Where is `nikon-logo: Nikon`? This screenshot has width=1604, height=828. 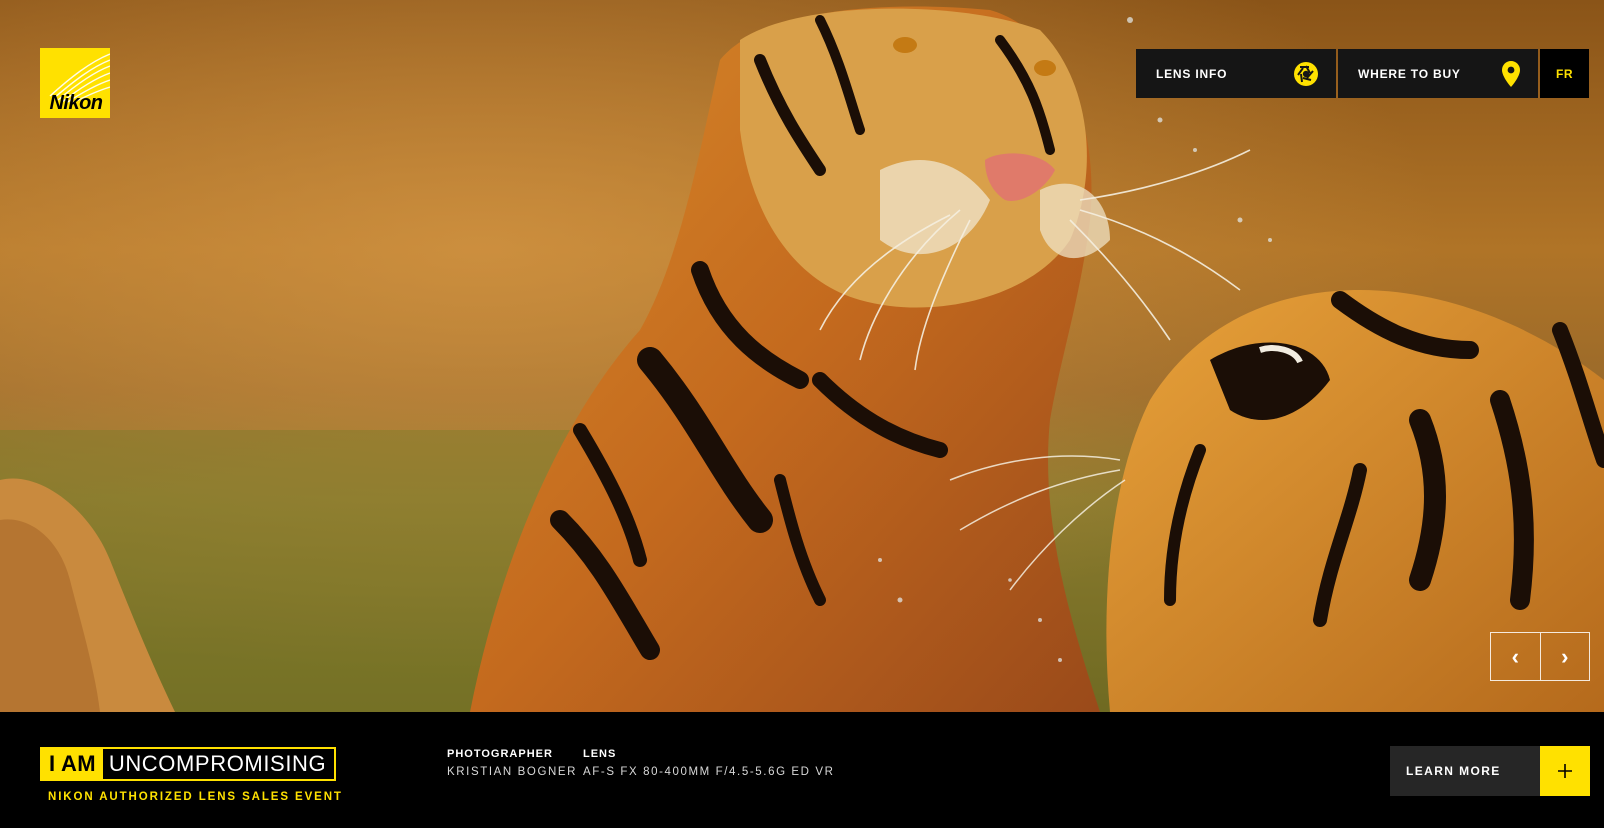
nikon-logo: Nikon is located at coordinates (75, 83).